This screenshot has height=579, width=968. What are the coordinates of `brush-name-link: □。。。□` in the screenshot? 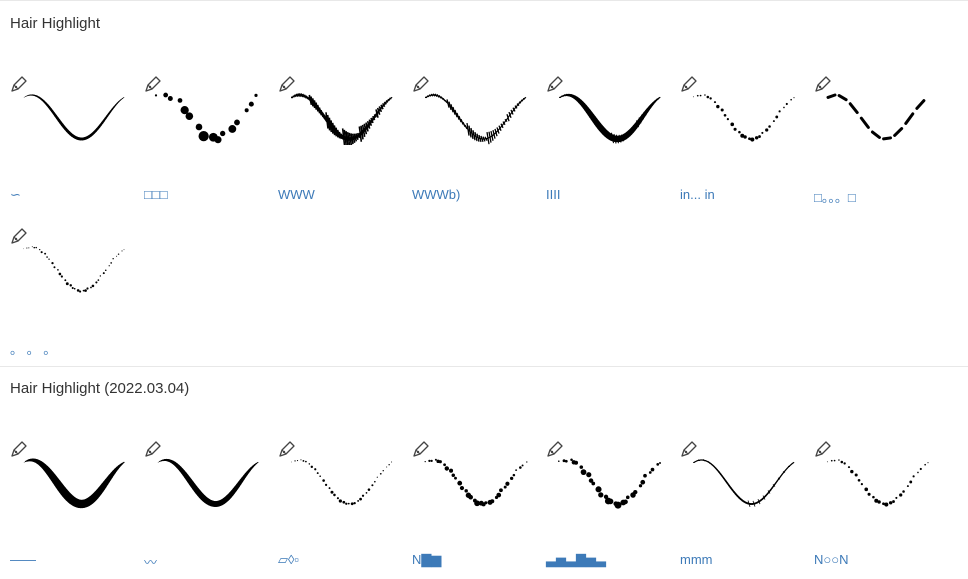 It's located at (835, 196).